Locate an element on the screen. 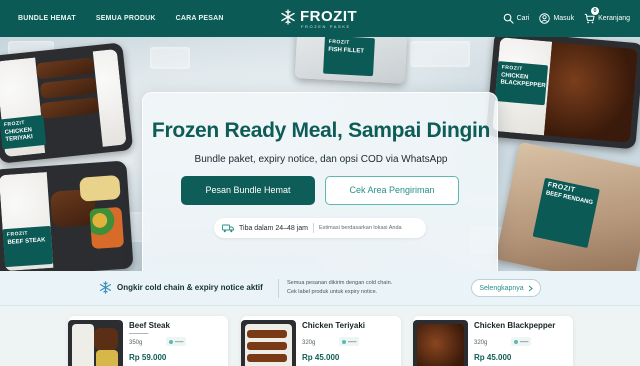 This screenshot has height=366, width=640. login-label: Masuk is located at coordinates (564, 18).